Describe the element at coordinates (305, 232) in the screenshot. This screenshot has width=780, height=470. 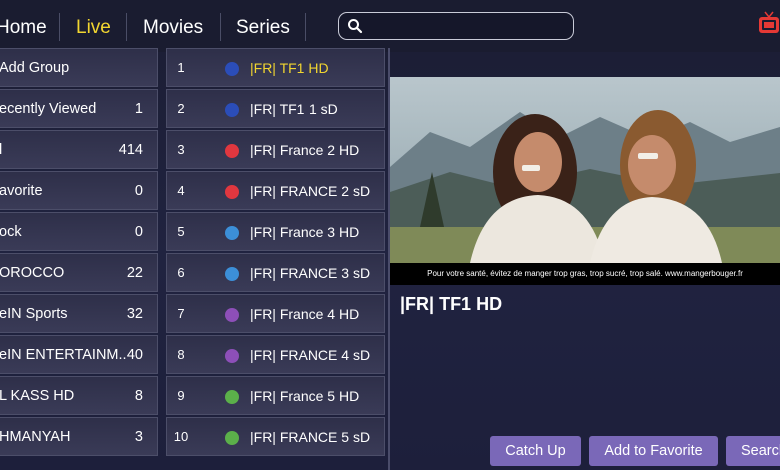
I see `channel-name: |FR| France 3 HD` at that location.